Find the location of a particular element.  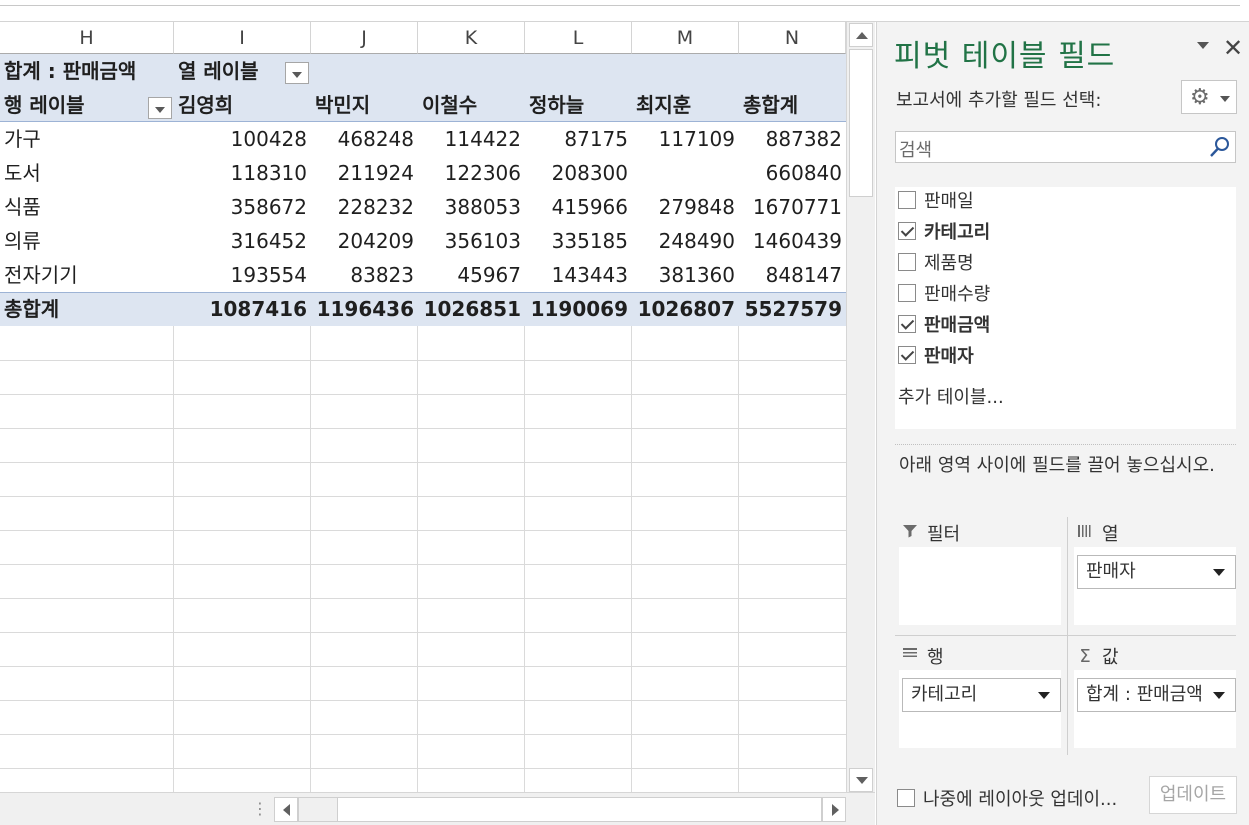

filter-area: 필터 is located at coordinates (980, 572).